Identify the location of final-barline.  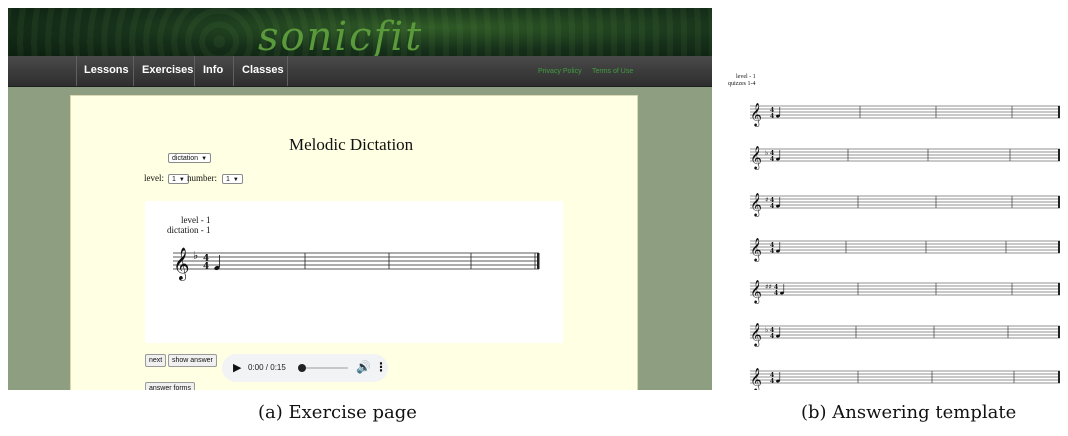
(538, 261).